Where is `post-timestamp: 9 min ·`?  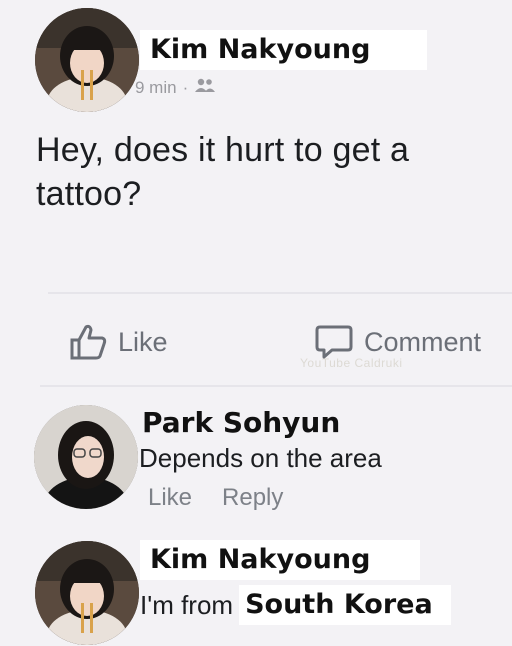
post-timestamp: 9 min · is located at coordinates (175, 87).